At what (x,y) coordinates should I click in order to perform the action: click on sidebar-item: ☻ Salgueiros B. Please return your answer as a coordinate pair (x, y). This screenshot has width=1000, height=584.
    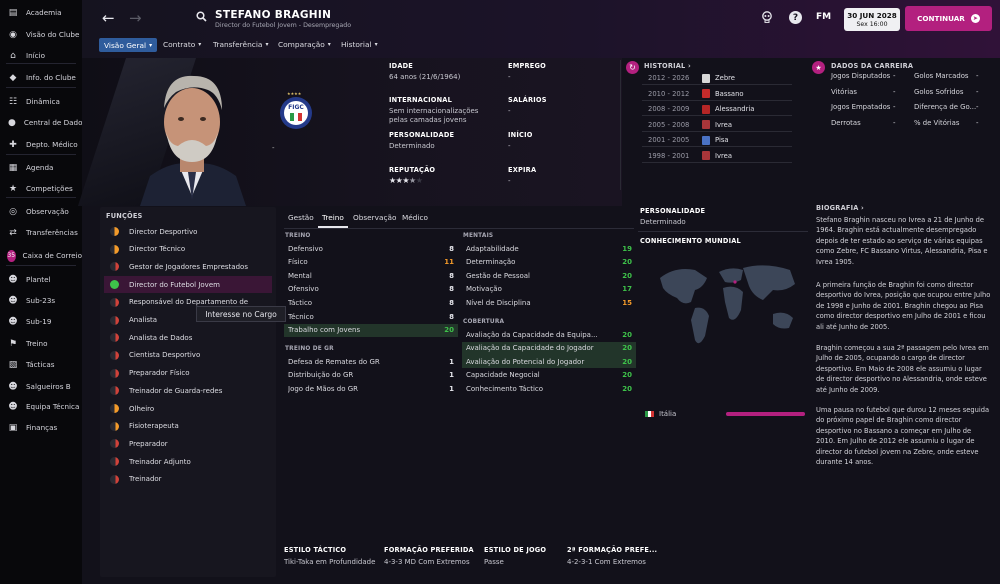
    Looking at the image, I should click on (41, 386).